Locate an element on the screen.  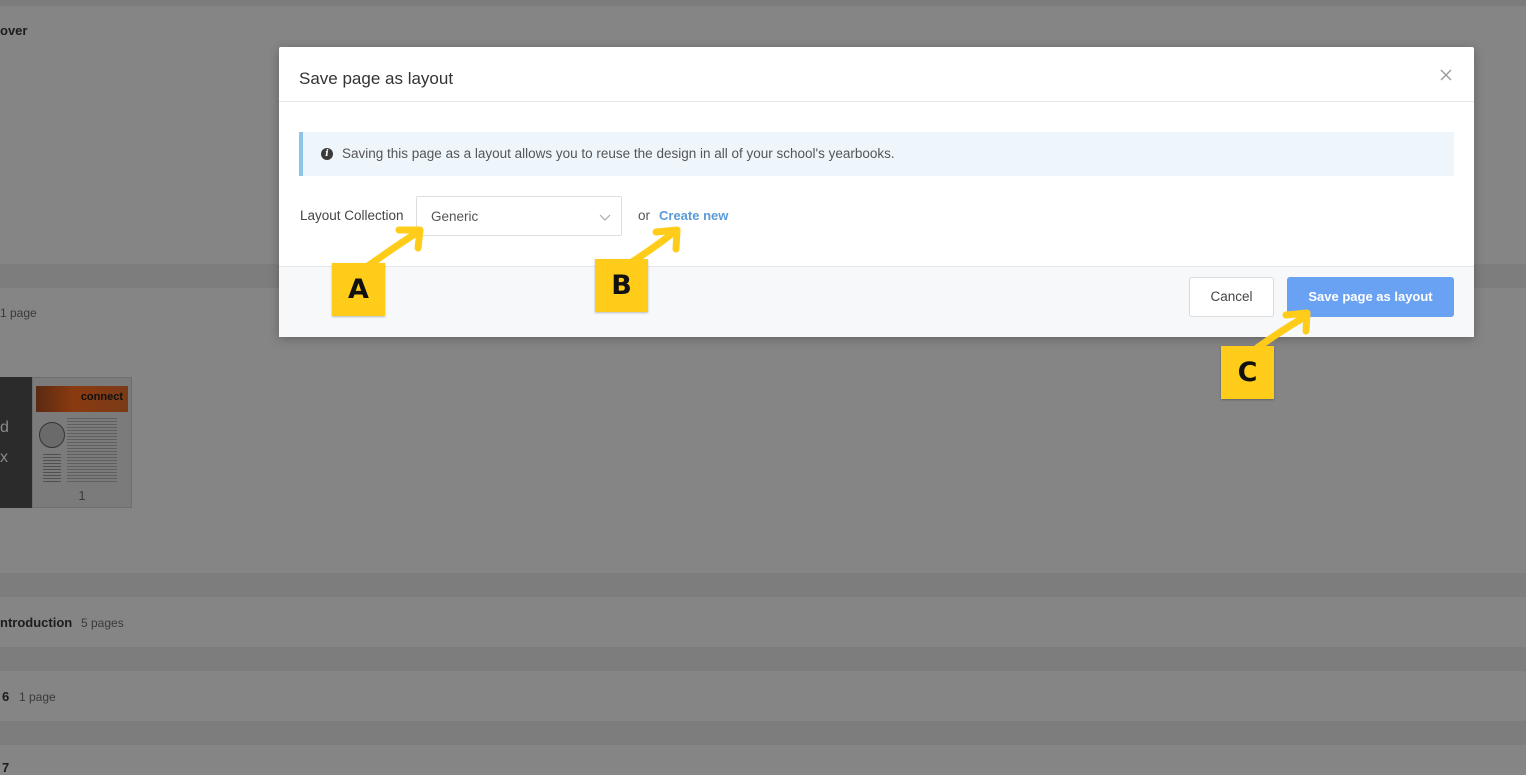
info-icon: i is located at coordinates (327, 154).